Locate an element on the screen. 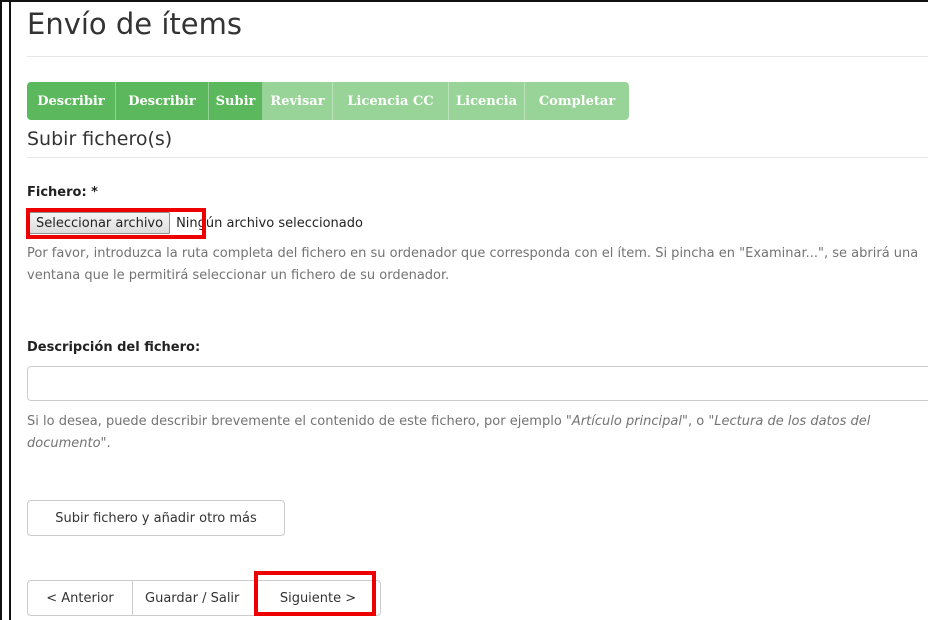 The width and height of the screenshot is (928, 620). file-status-text: Ningún archivo seleccionado is located at coordinates (269, 223).